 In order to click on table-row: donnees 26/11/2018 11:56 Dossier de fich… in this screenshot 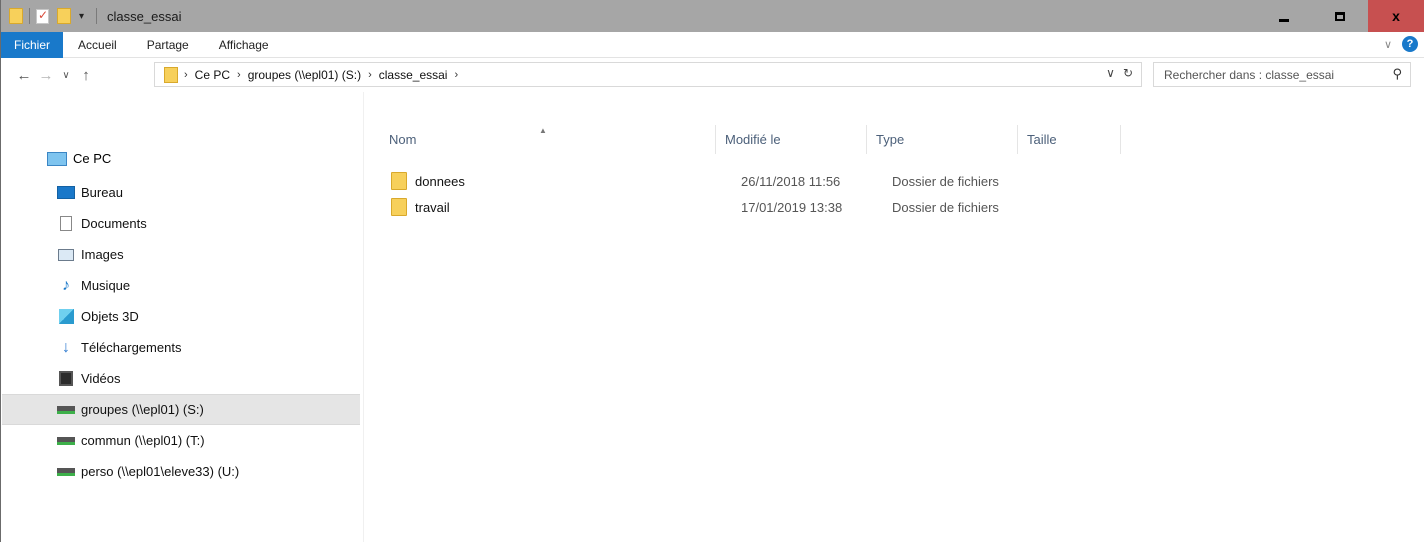, I will do `click(699, 181)`.